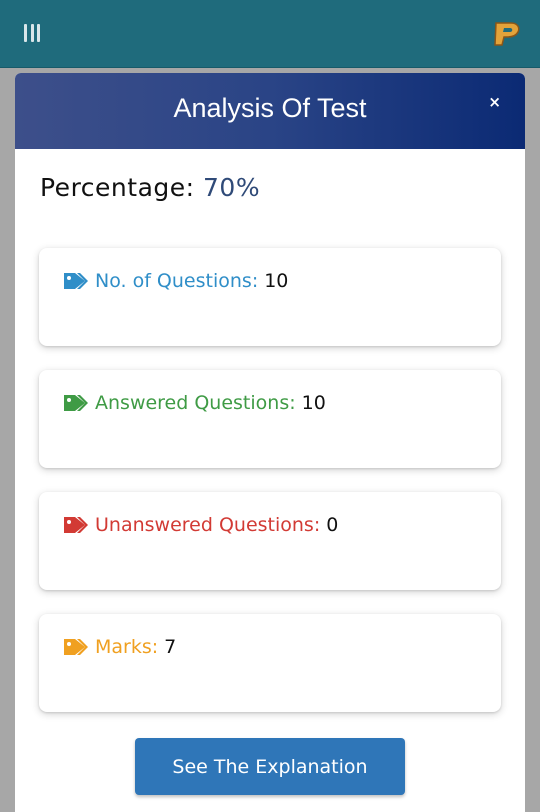 The height and width of the screenshot is (812, 540). What do you see at coordinates (177, 281) in the screenshot?
I see `stat-label: No. of Questions:` at bounding box center [177, 281].